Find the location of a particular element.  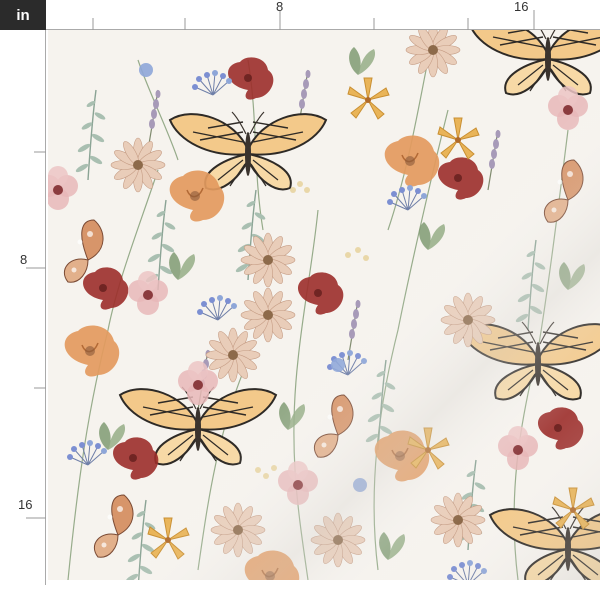

unit-label: in is located at coordinates (23, 15).